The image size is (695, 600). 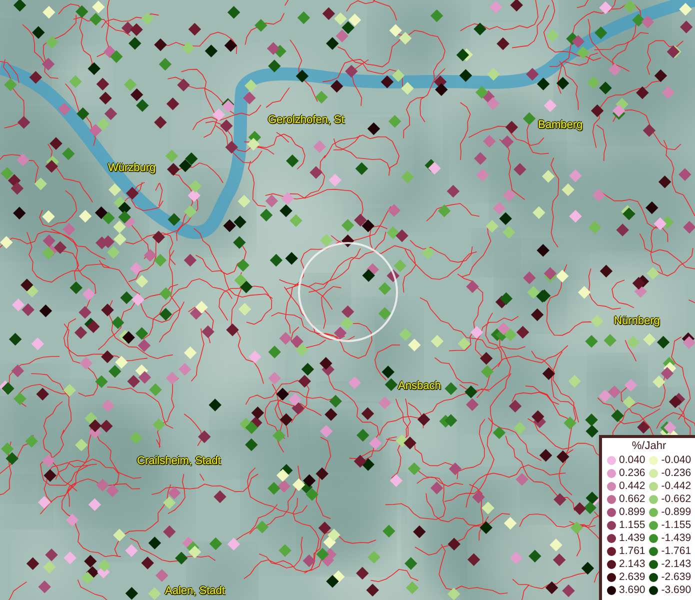 I want to click on place-label: Aalen, Stadt, so click(x=195, y=591).